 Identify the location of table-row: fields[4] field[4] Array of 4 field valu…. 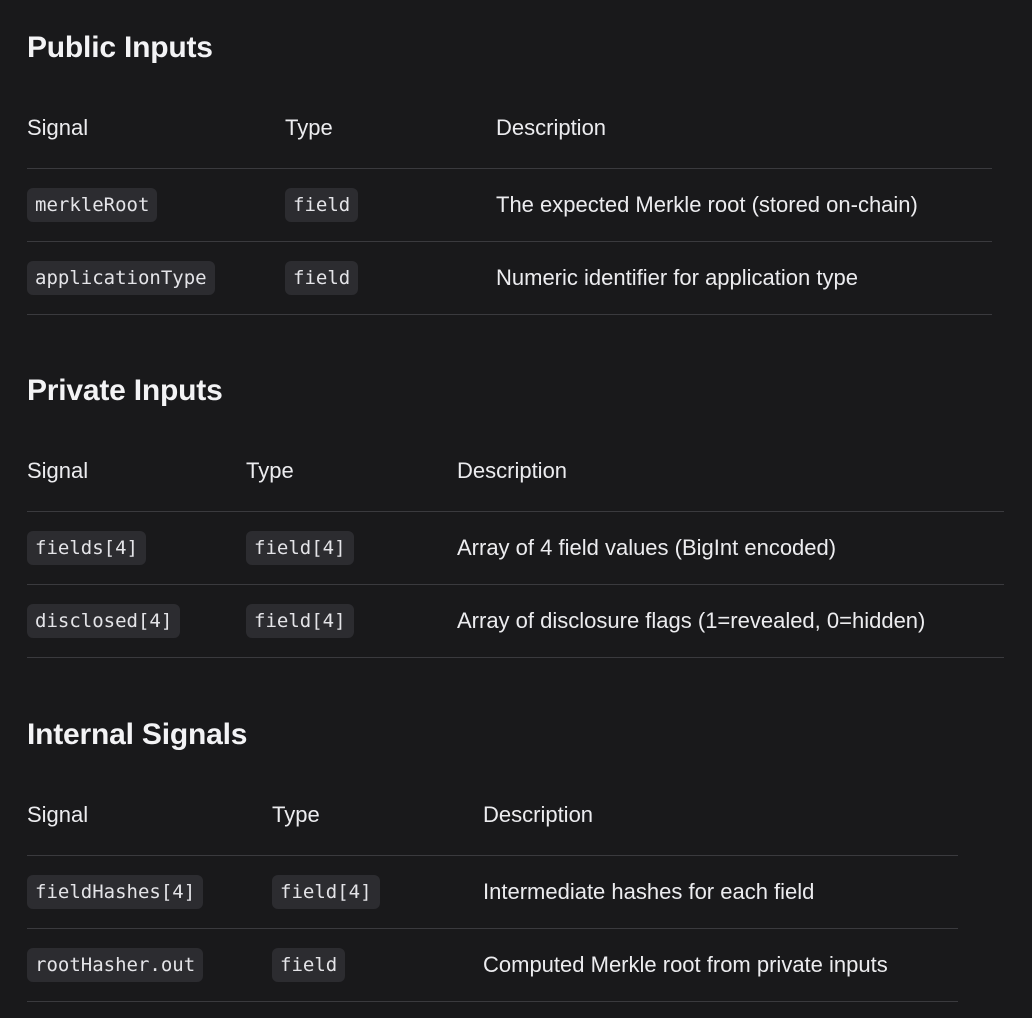
(515, 548).